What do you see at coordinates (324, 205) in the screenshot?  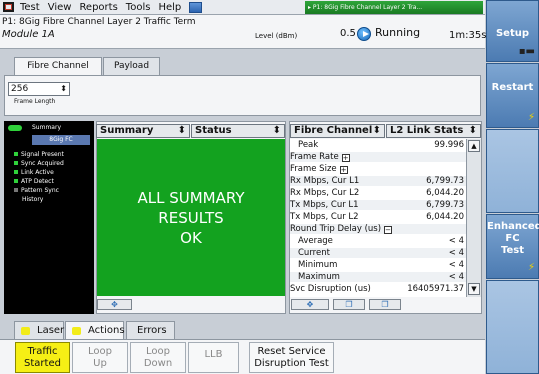 I see `stat-label: Tx Mbps, Cur L1` at bounding box center [324, 205].